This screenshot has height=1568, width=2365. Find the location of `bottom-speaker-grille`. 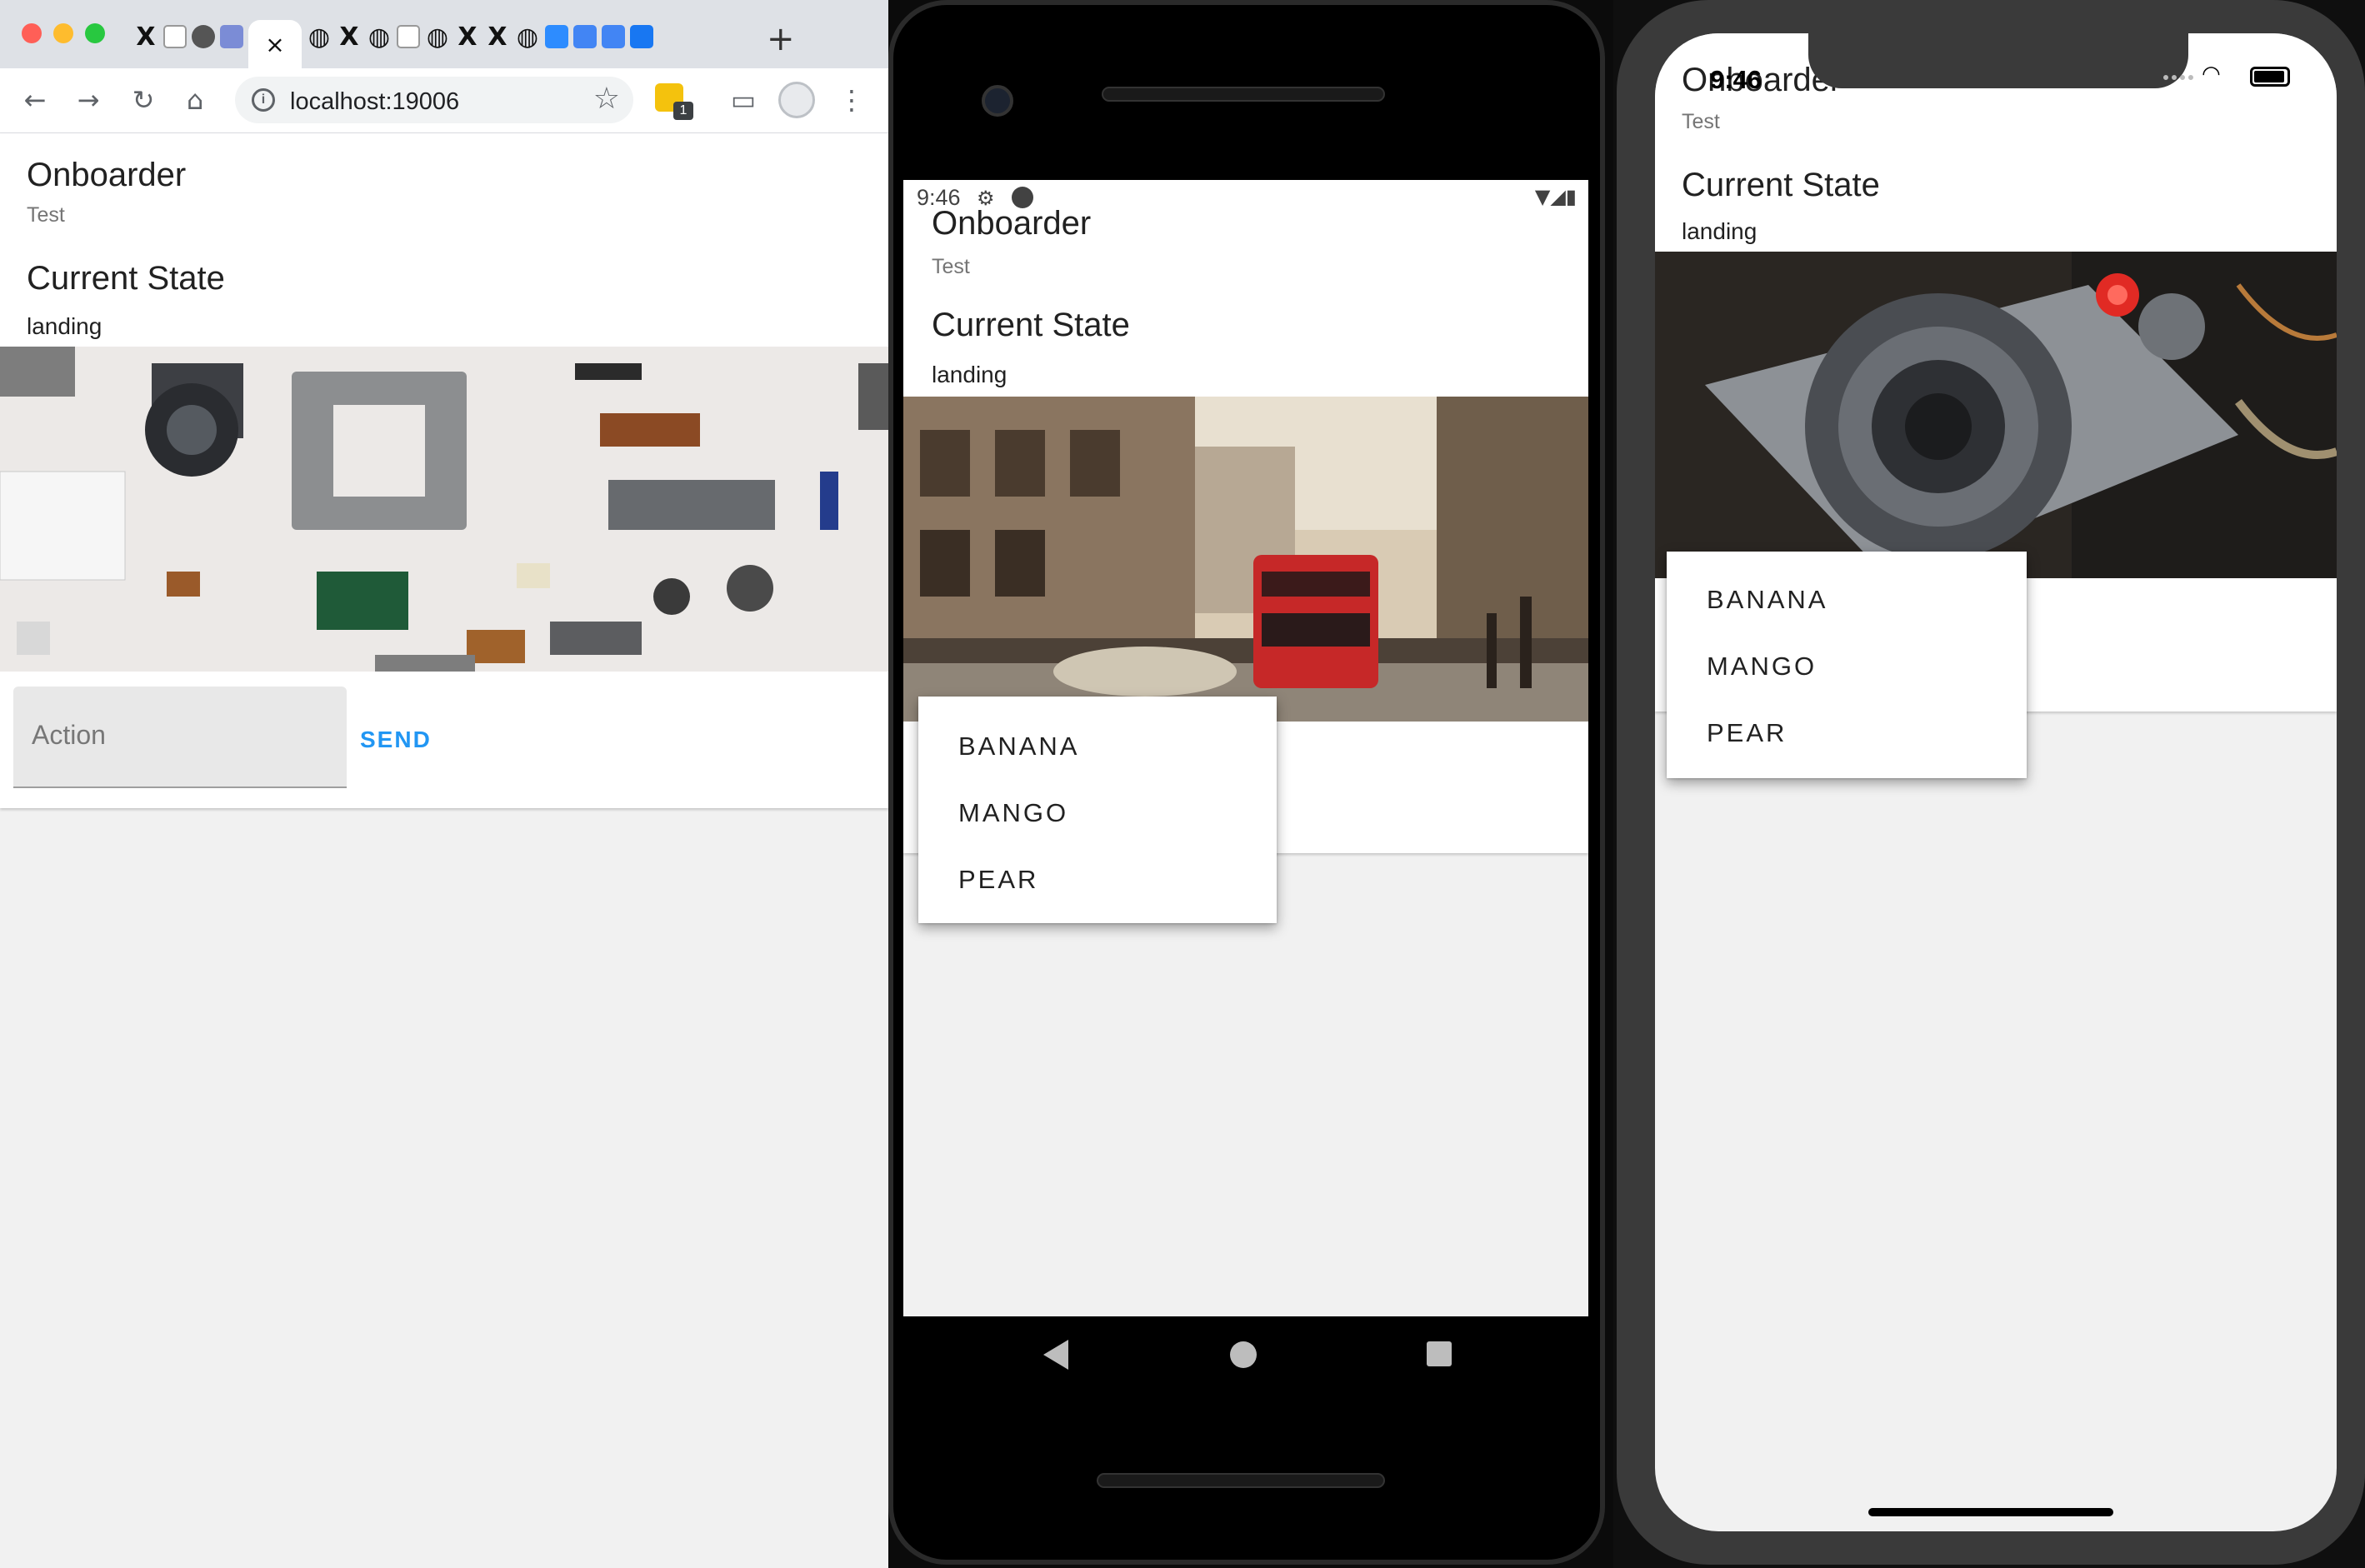

bottom-speaker-grille is located at coordinates (1241, 1480).